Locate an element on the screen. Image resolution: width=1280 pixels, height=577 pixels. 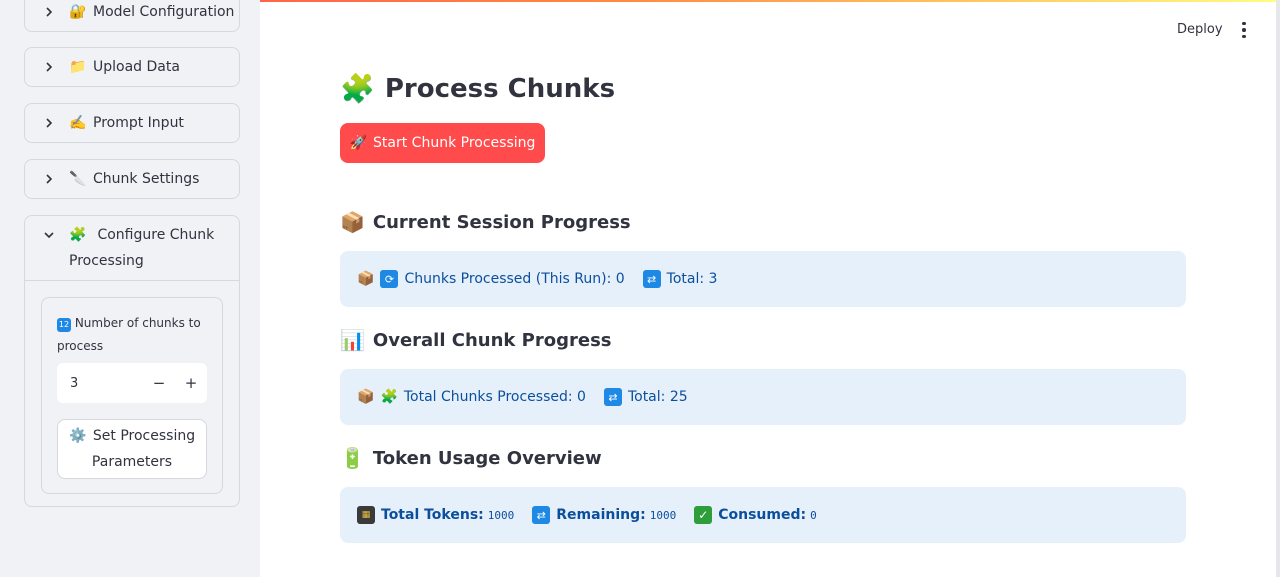
remaining-value: 1000 is located at coordinates (663, 515).